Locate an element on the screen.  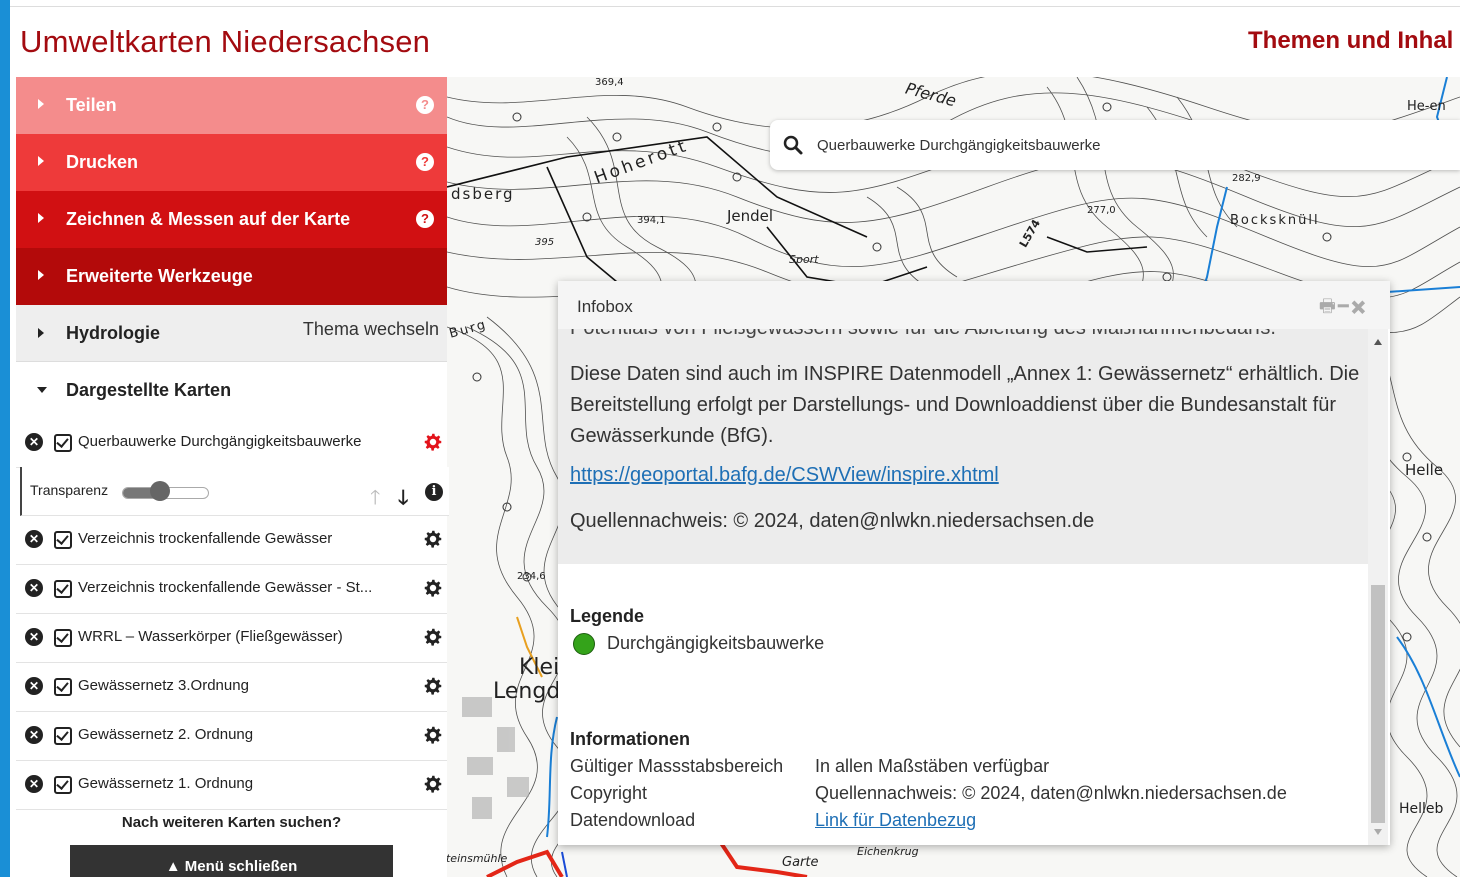
map-label: Bocksknüll is located at coordinates (1275, 220).